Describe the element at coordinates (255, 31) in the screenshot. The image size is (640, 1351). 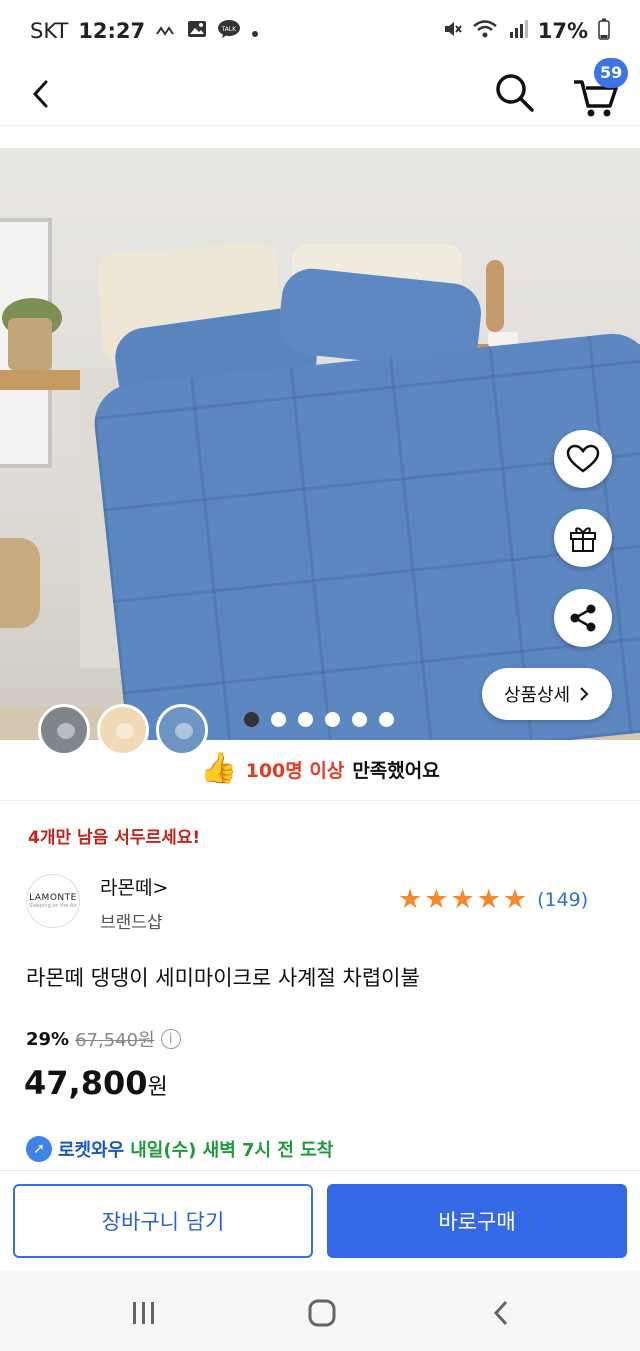
I see `dot-icon` at that location.